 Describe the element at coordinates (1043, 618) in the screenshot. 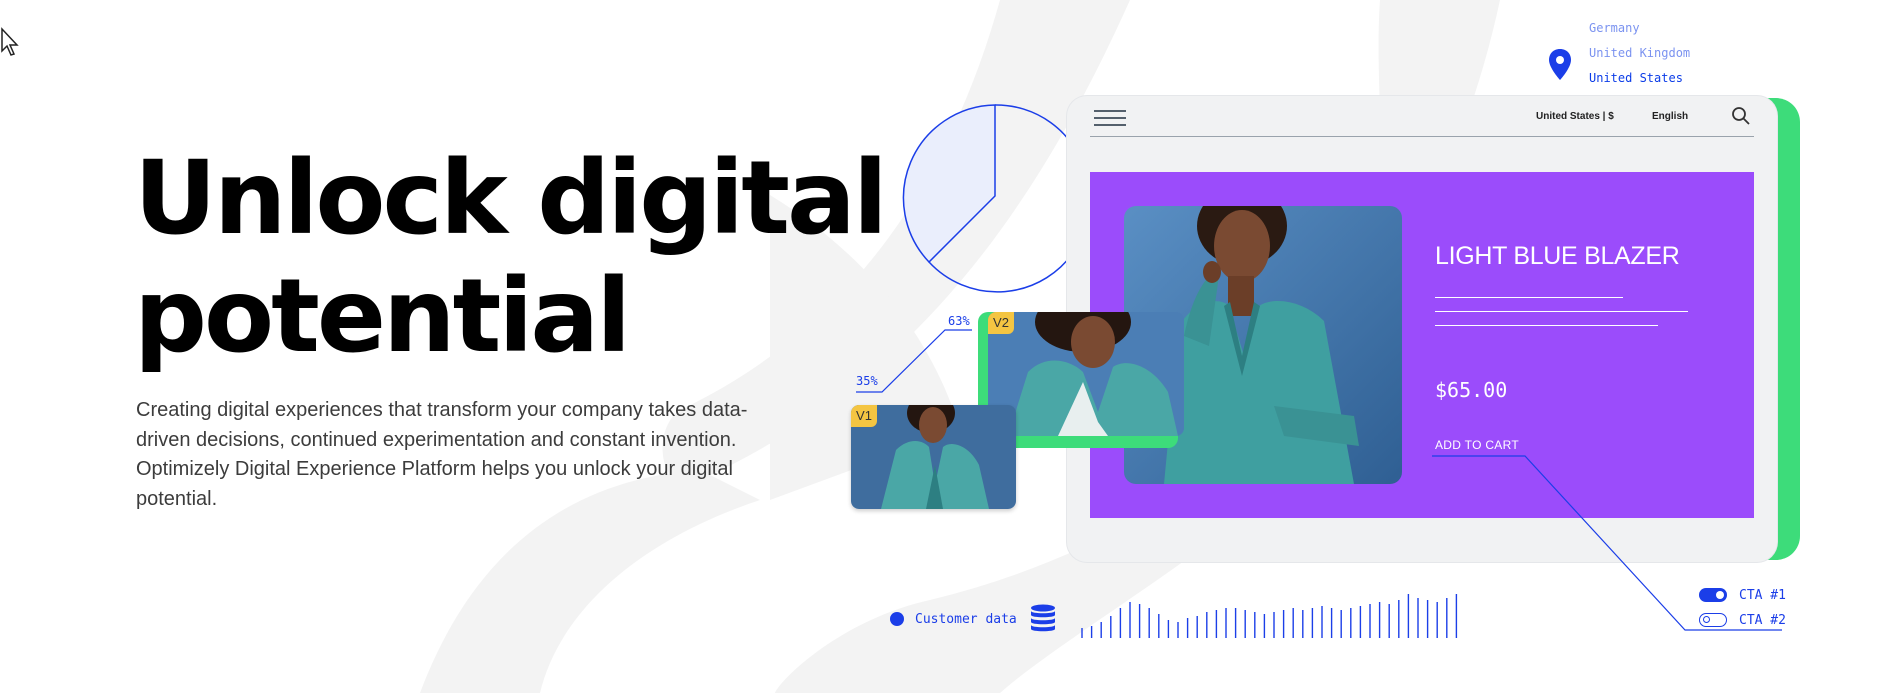

I see `database-icon` at that location.